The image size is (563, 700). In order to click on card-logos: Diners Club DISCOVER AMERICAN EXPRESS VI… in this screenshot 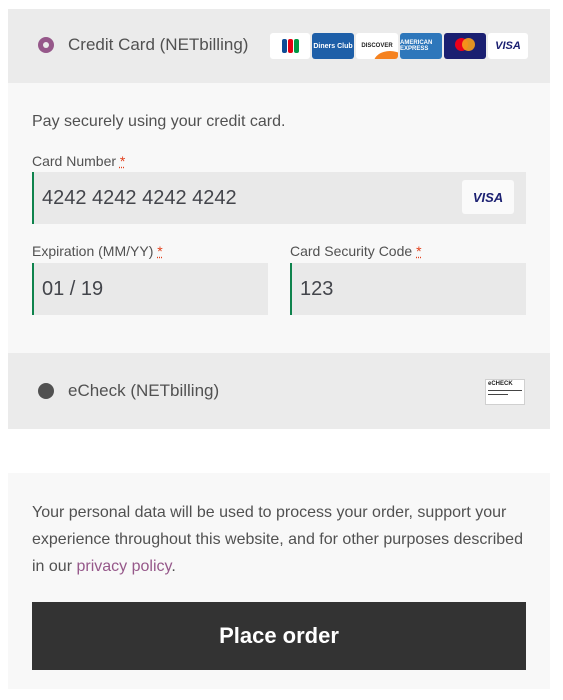, I will do `click(399, 46)`.